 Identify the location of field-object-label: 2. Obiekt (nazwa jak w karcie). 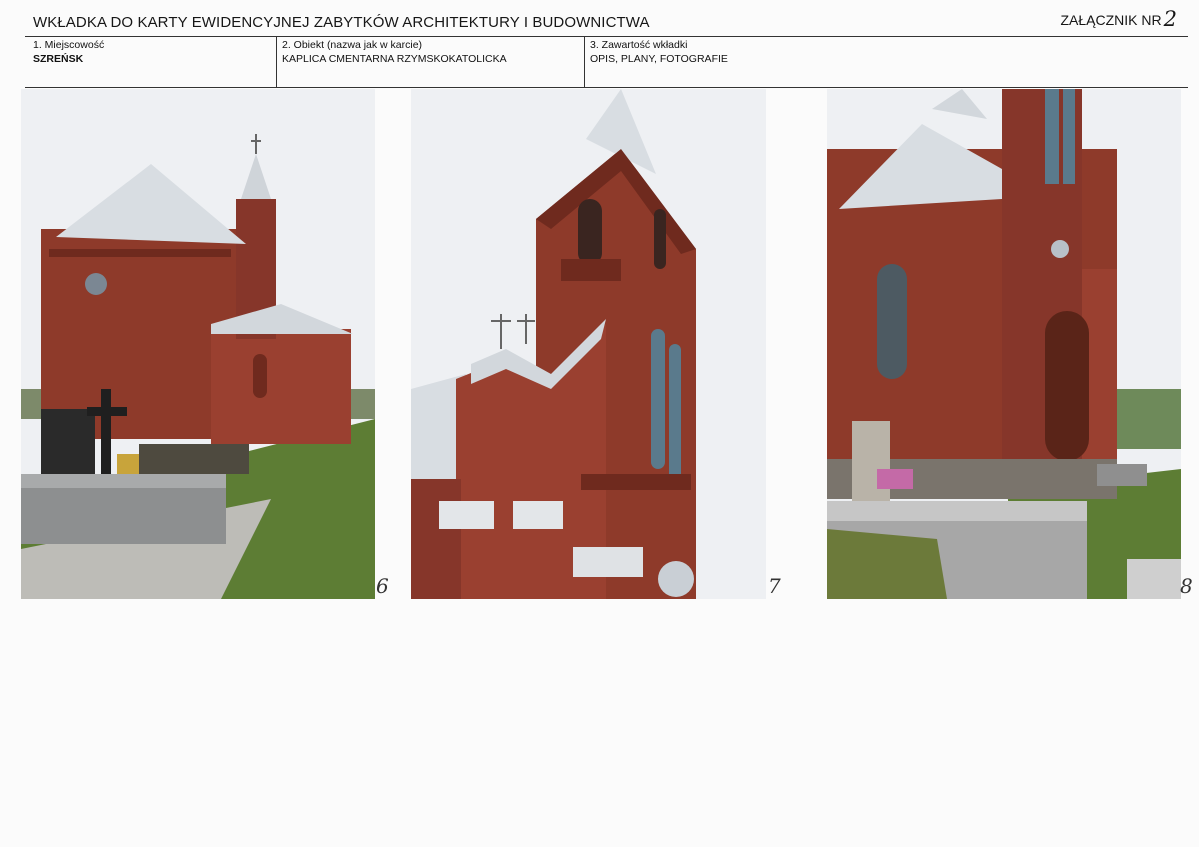
(352, 45).